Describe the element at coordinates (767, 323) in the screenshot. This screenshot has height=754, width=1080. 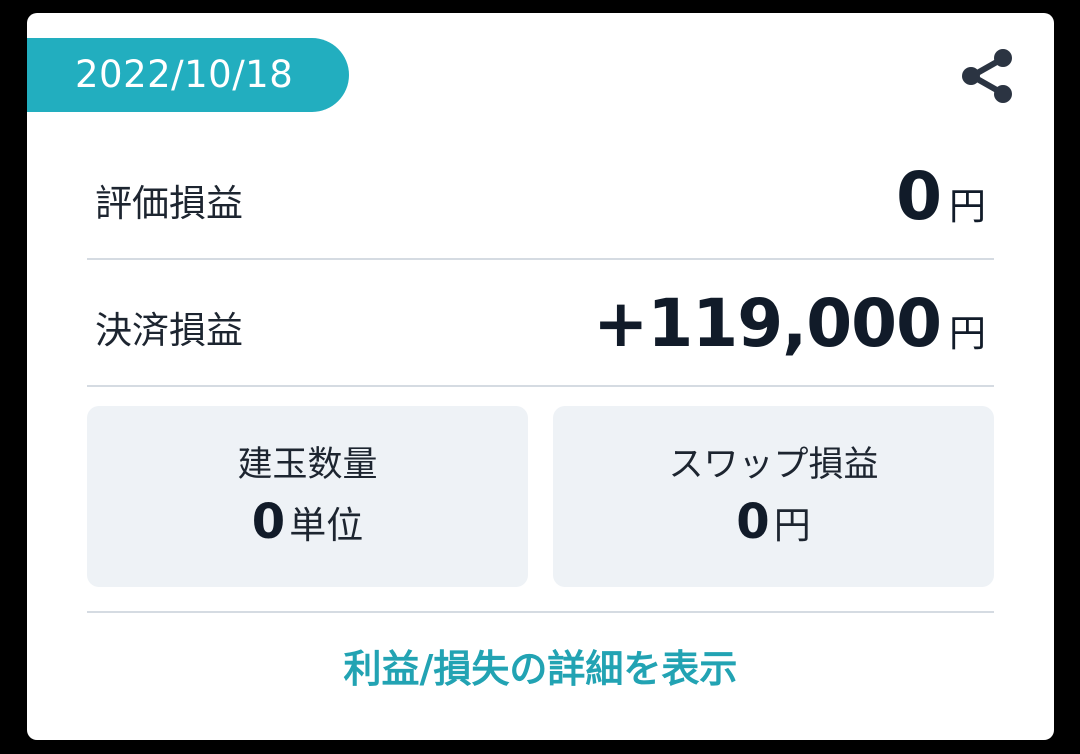
I see `settlement-pl-amount: +119,000` at that location.